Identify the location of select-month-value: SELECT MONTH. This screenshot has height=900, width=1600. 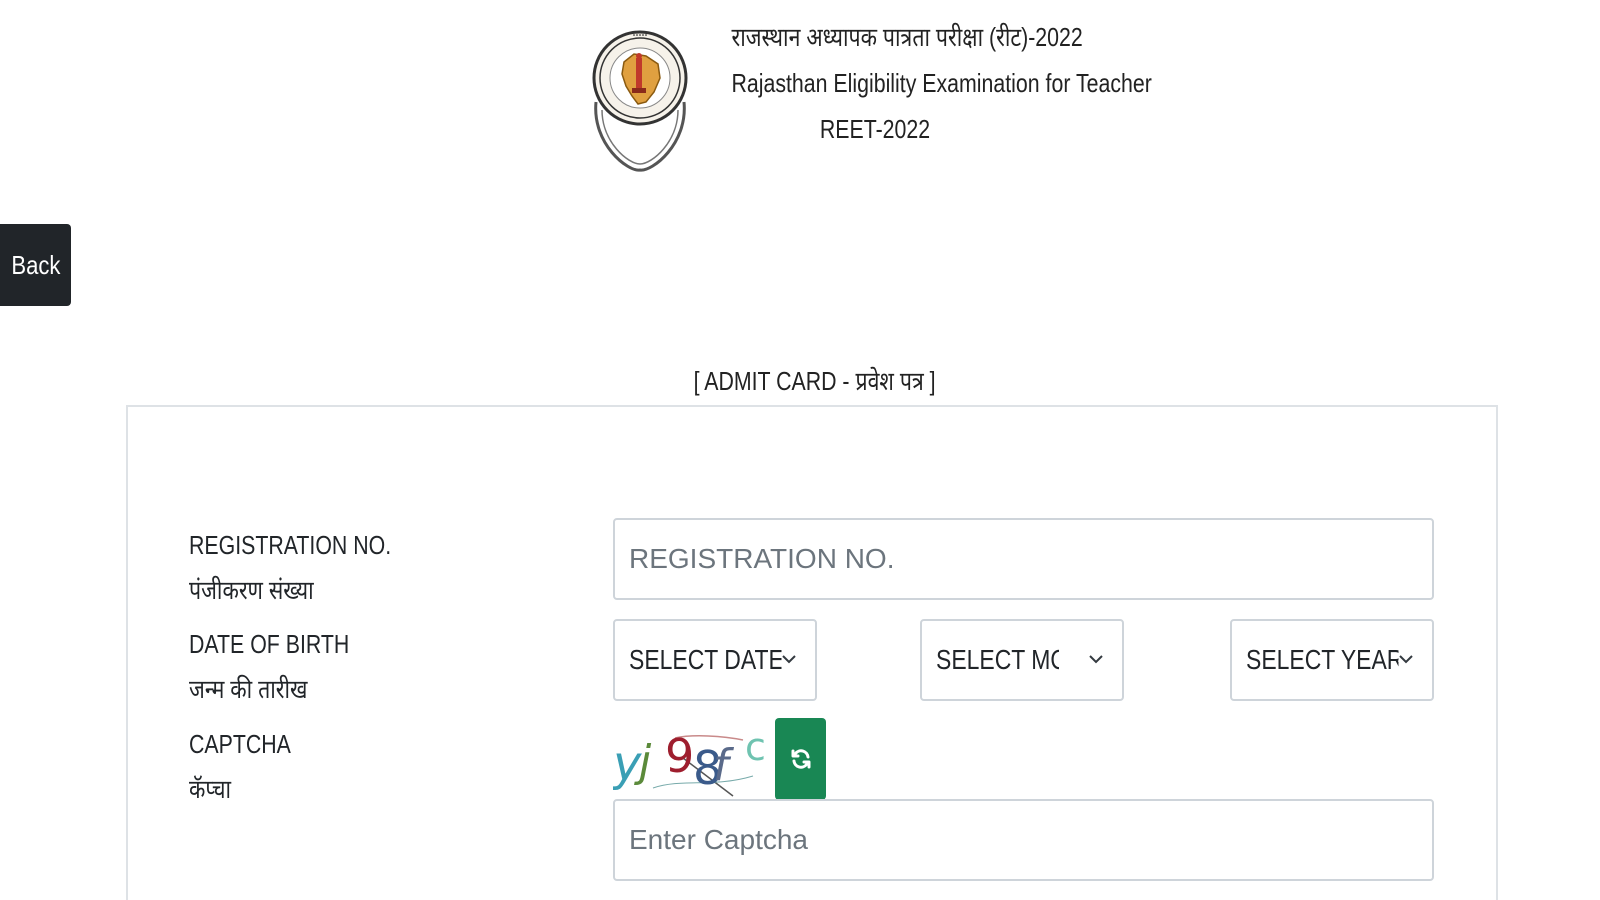
(997, 659).